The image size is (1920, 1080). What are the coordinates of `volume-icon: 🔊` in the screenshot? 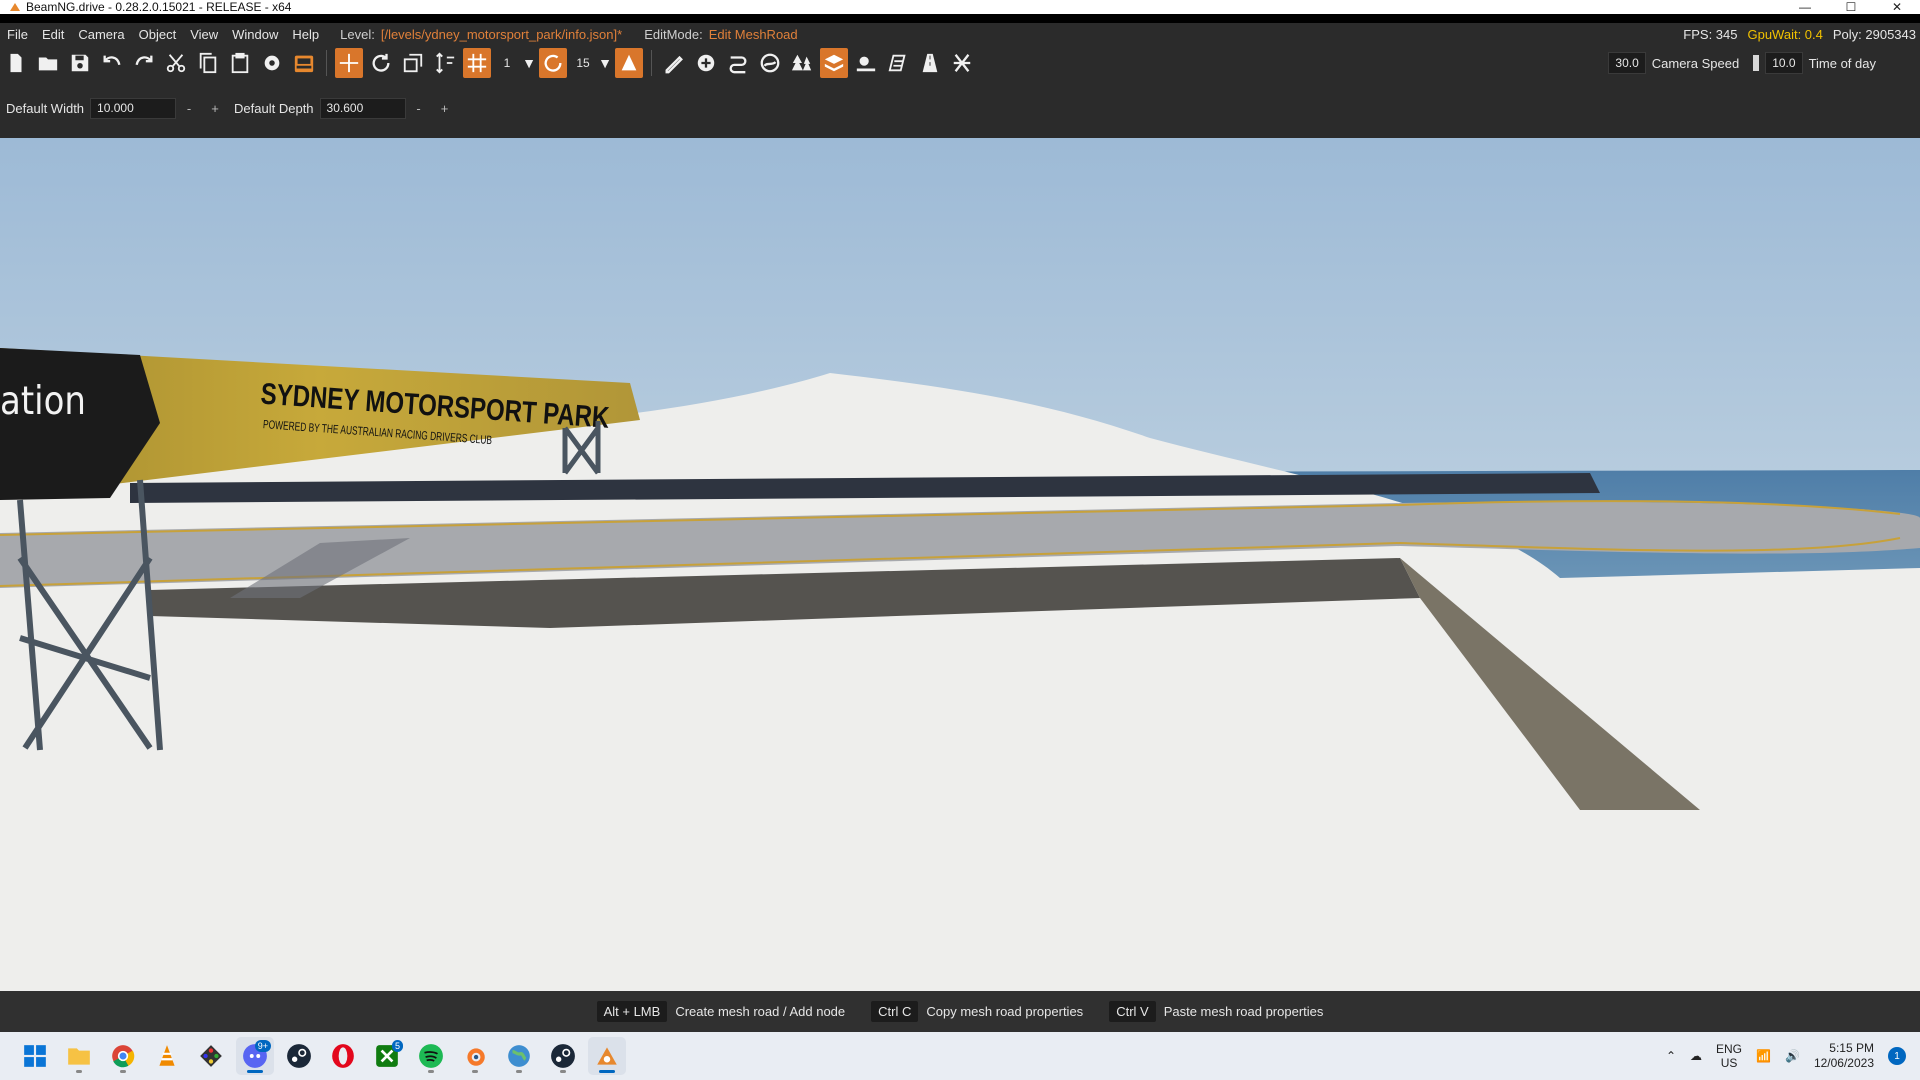 It's located at (1792, 1056).